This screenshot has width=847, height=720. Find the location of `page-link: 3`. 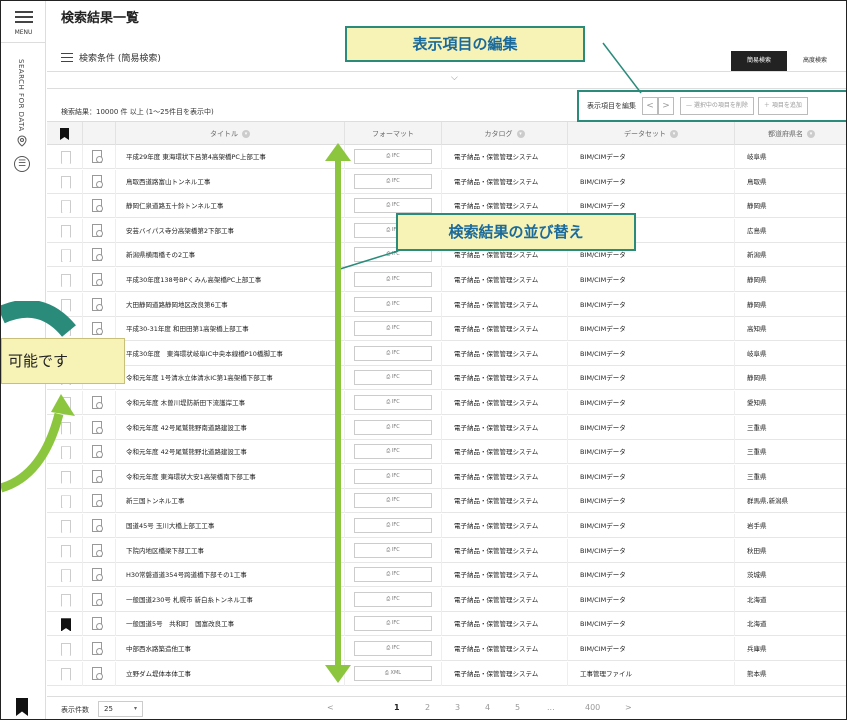

page-link: 3 is located at coordinates (457, 707).